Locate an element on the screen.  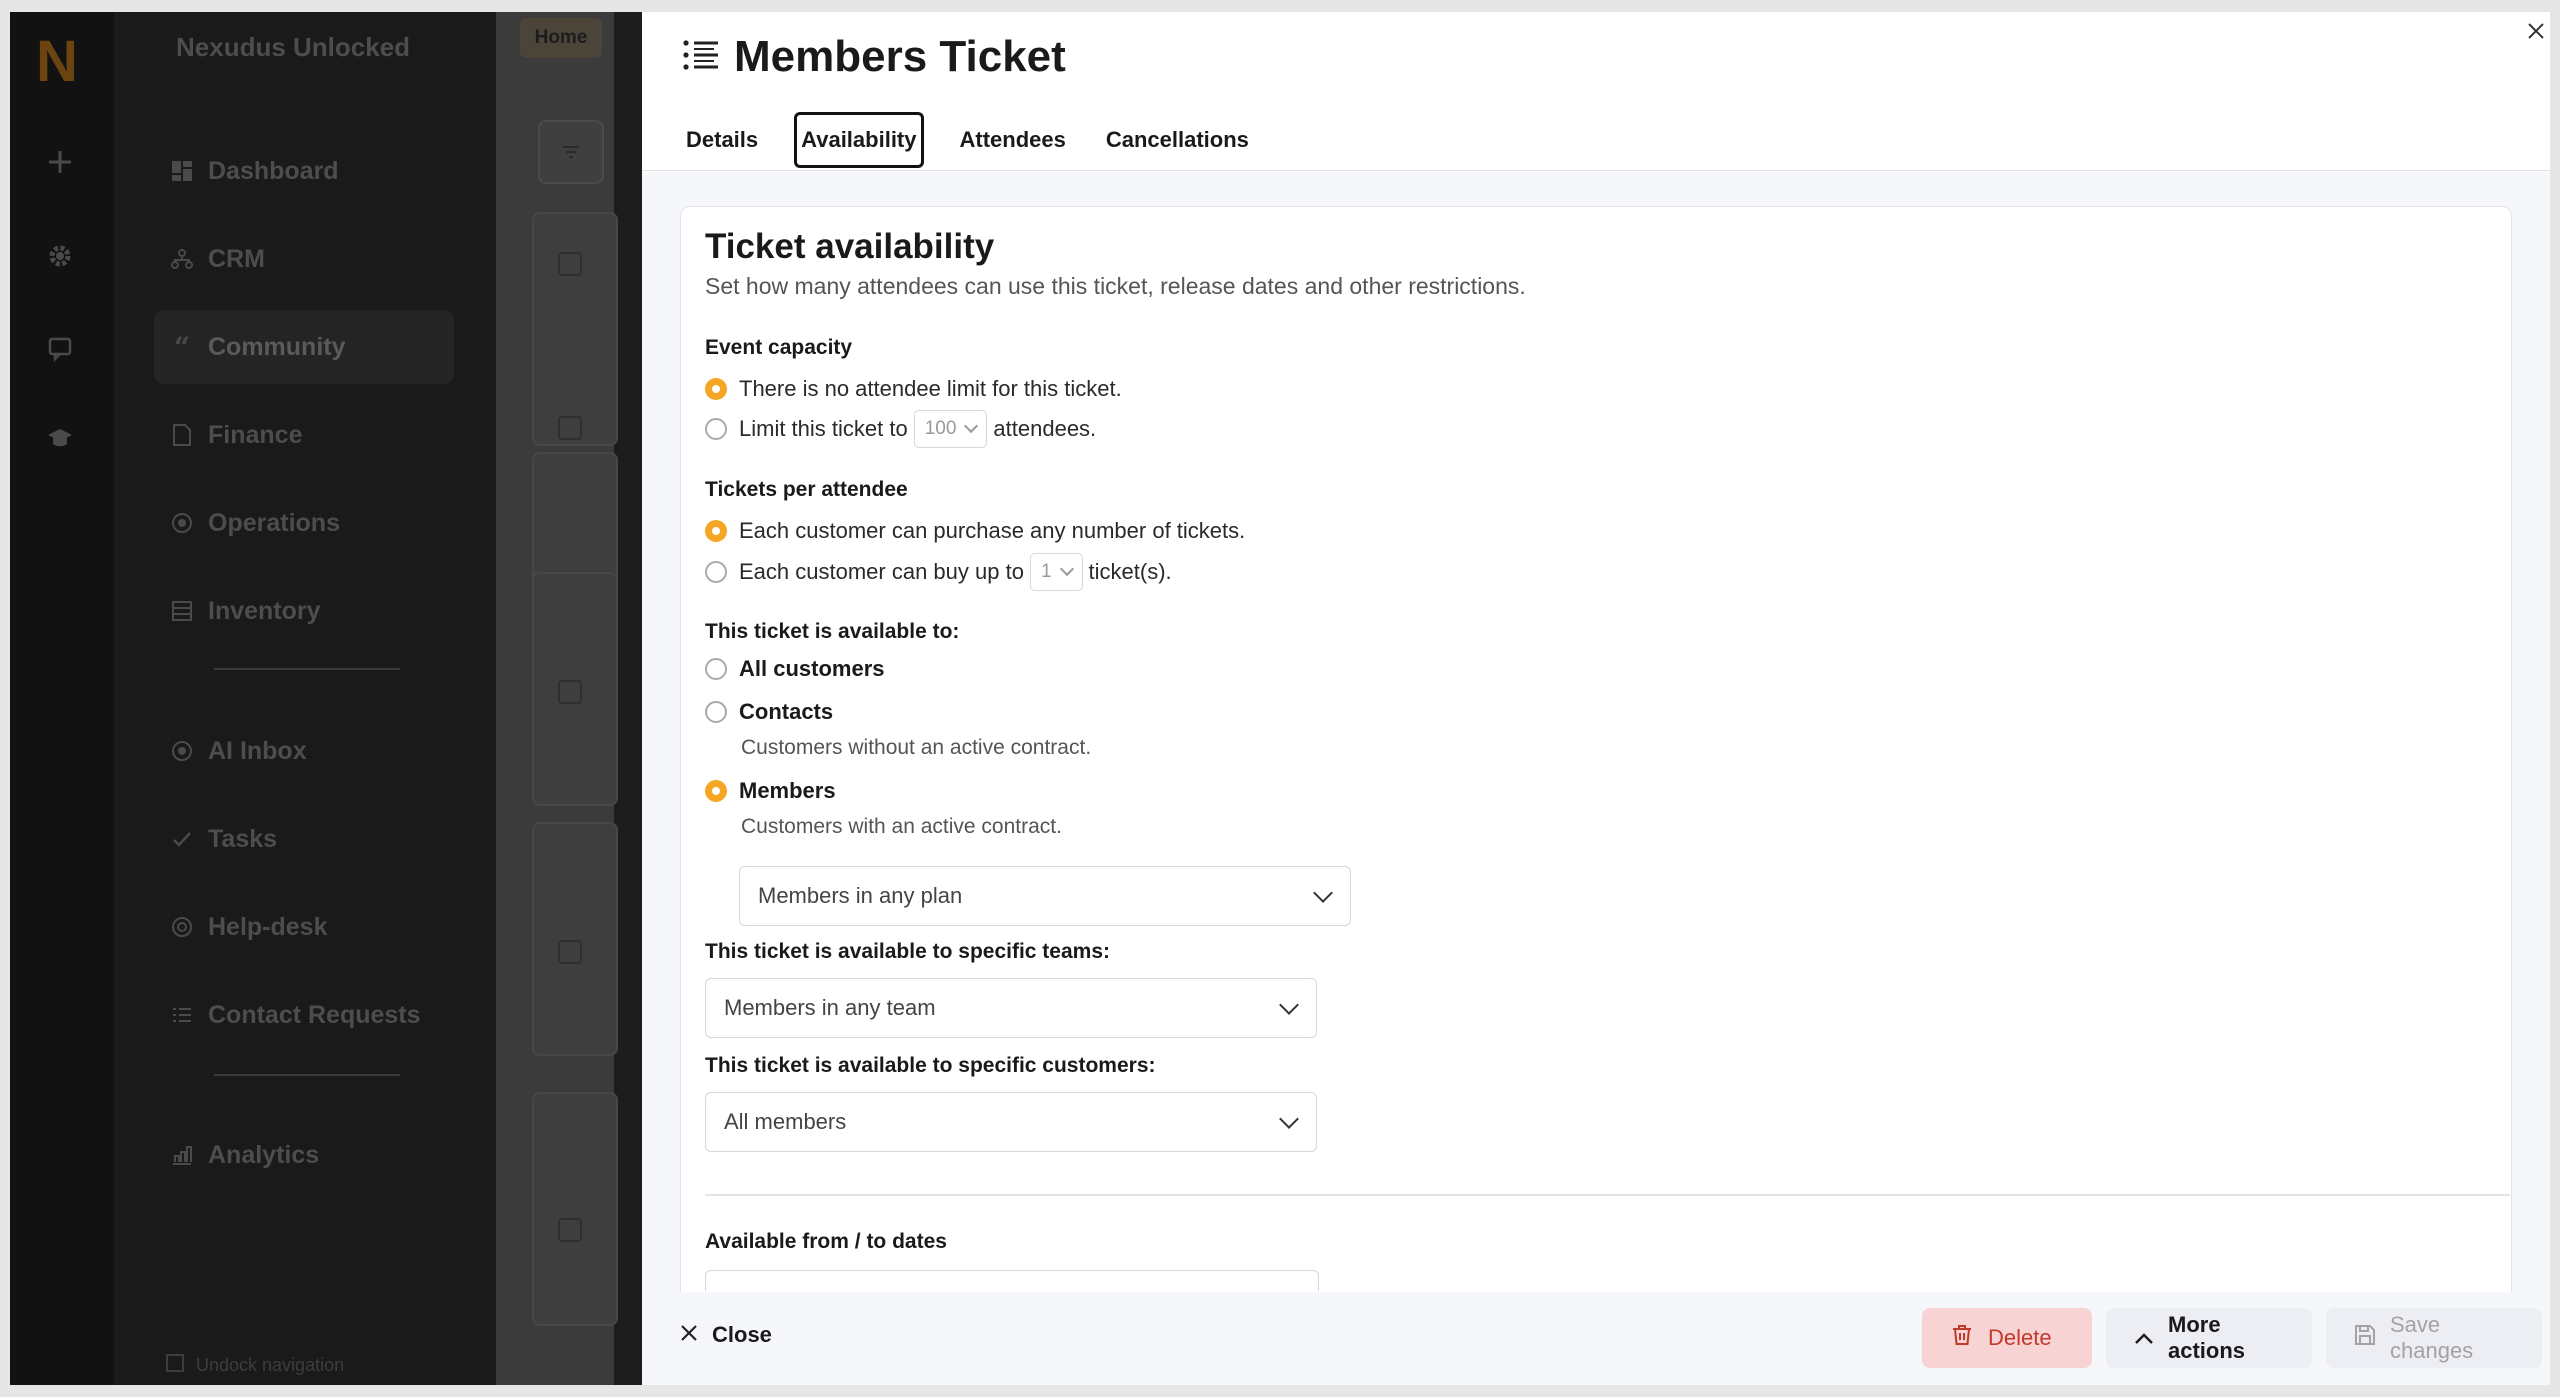
breadcrumb-home: Home is located at coordinates (561, 38).